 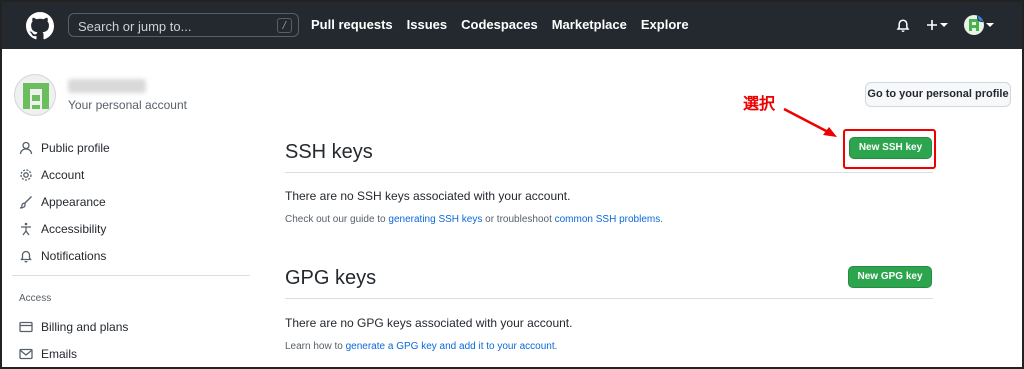 I want to click on nav-explore: Explore, so click(x=665, y=24).